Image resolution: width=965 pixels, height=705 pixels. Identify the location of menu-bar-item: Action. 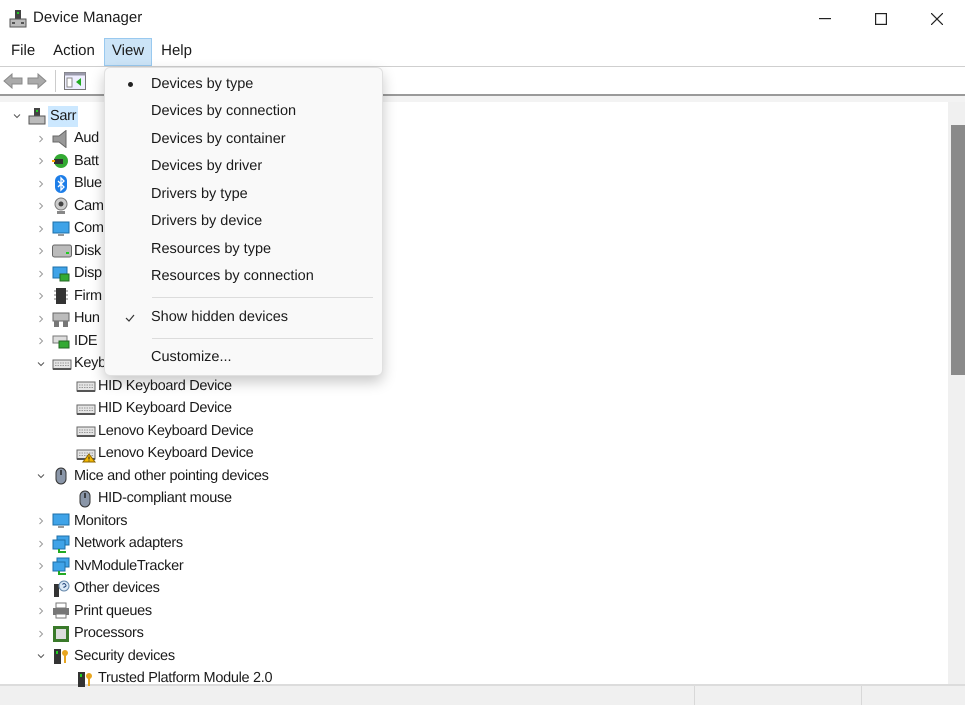
(74, 52).